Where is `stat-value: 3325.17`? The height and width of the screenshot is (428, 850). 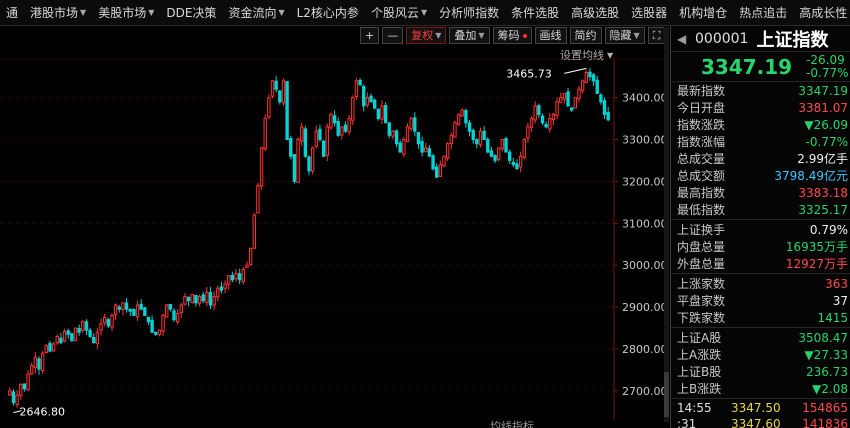
stat-value: 3325.17 is located at coordinates (823, 209).